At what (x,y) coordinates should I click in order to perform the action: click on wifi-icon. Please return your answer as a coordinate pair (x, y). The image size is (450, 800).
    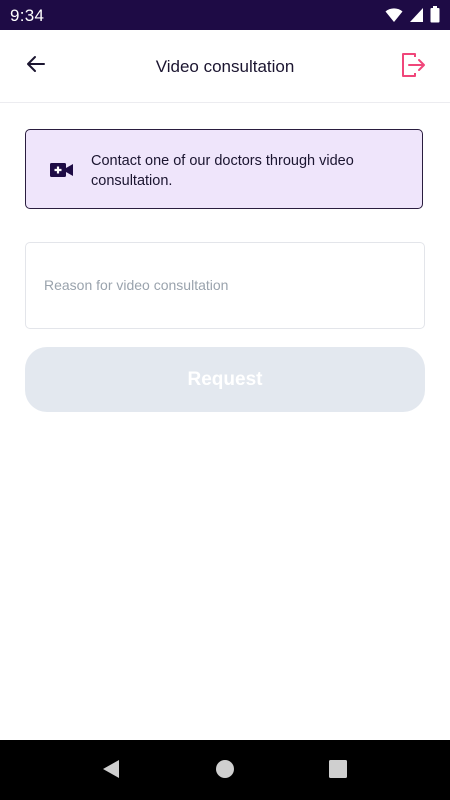
    Looking at the image, I should click on (394, 15).